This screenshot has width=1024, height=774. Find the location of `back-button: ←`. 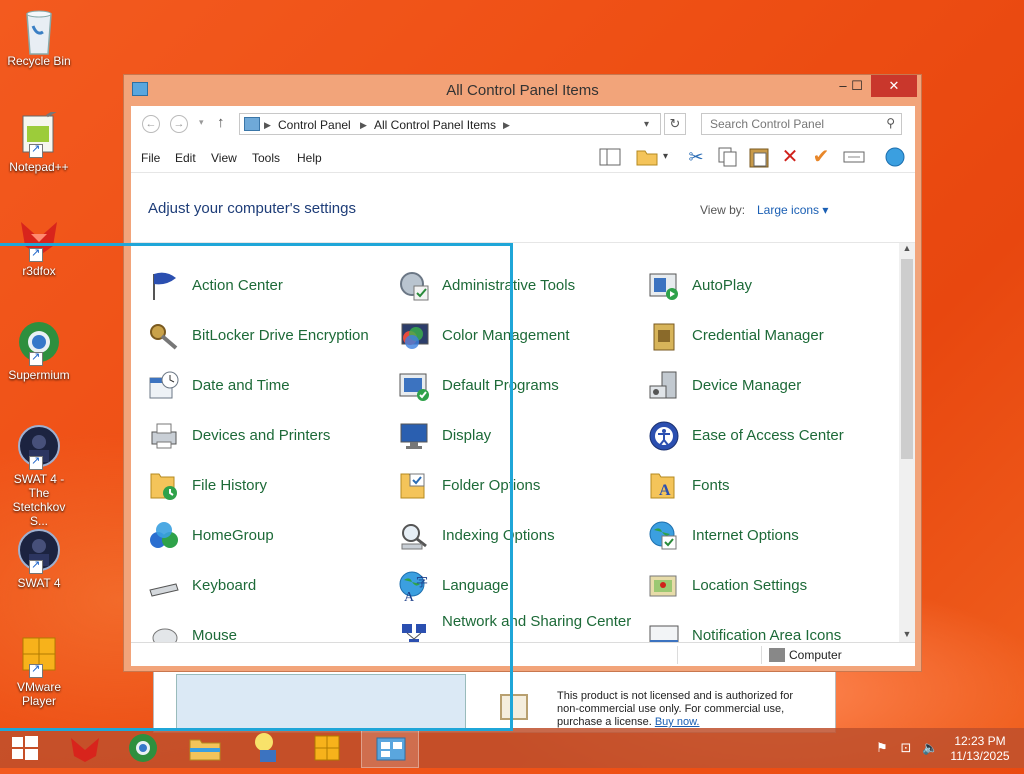

back-button: ← is located at coordinates (151, 124).